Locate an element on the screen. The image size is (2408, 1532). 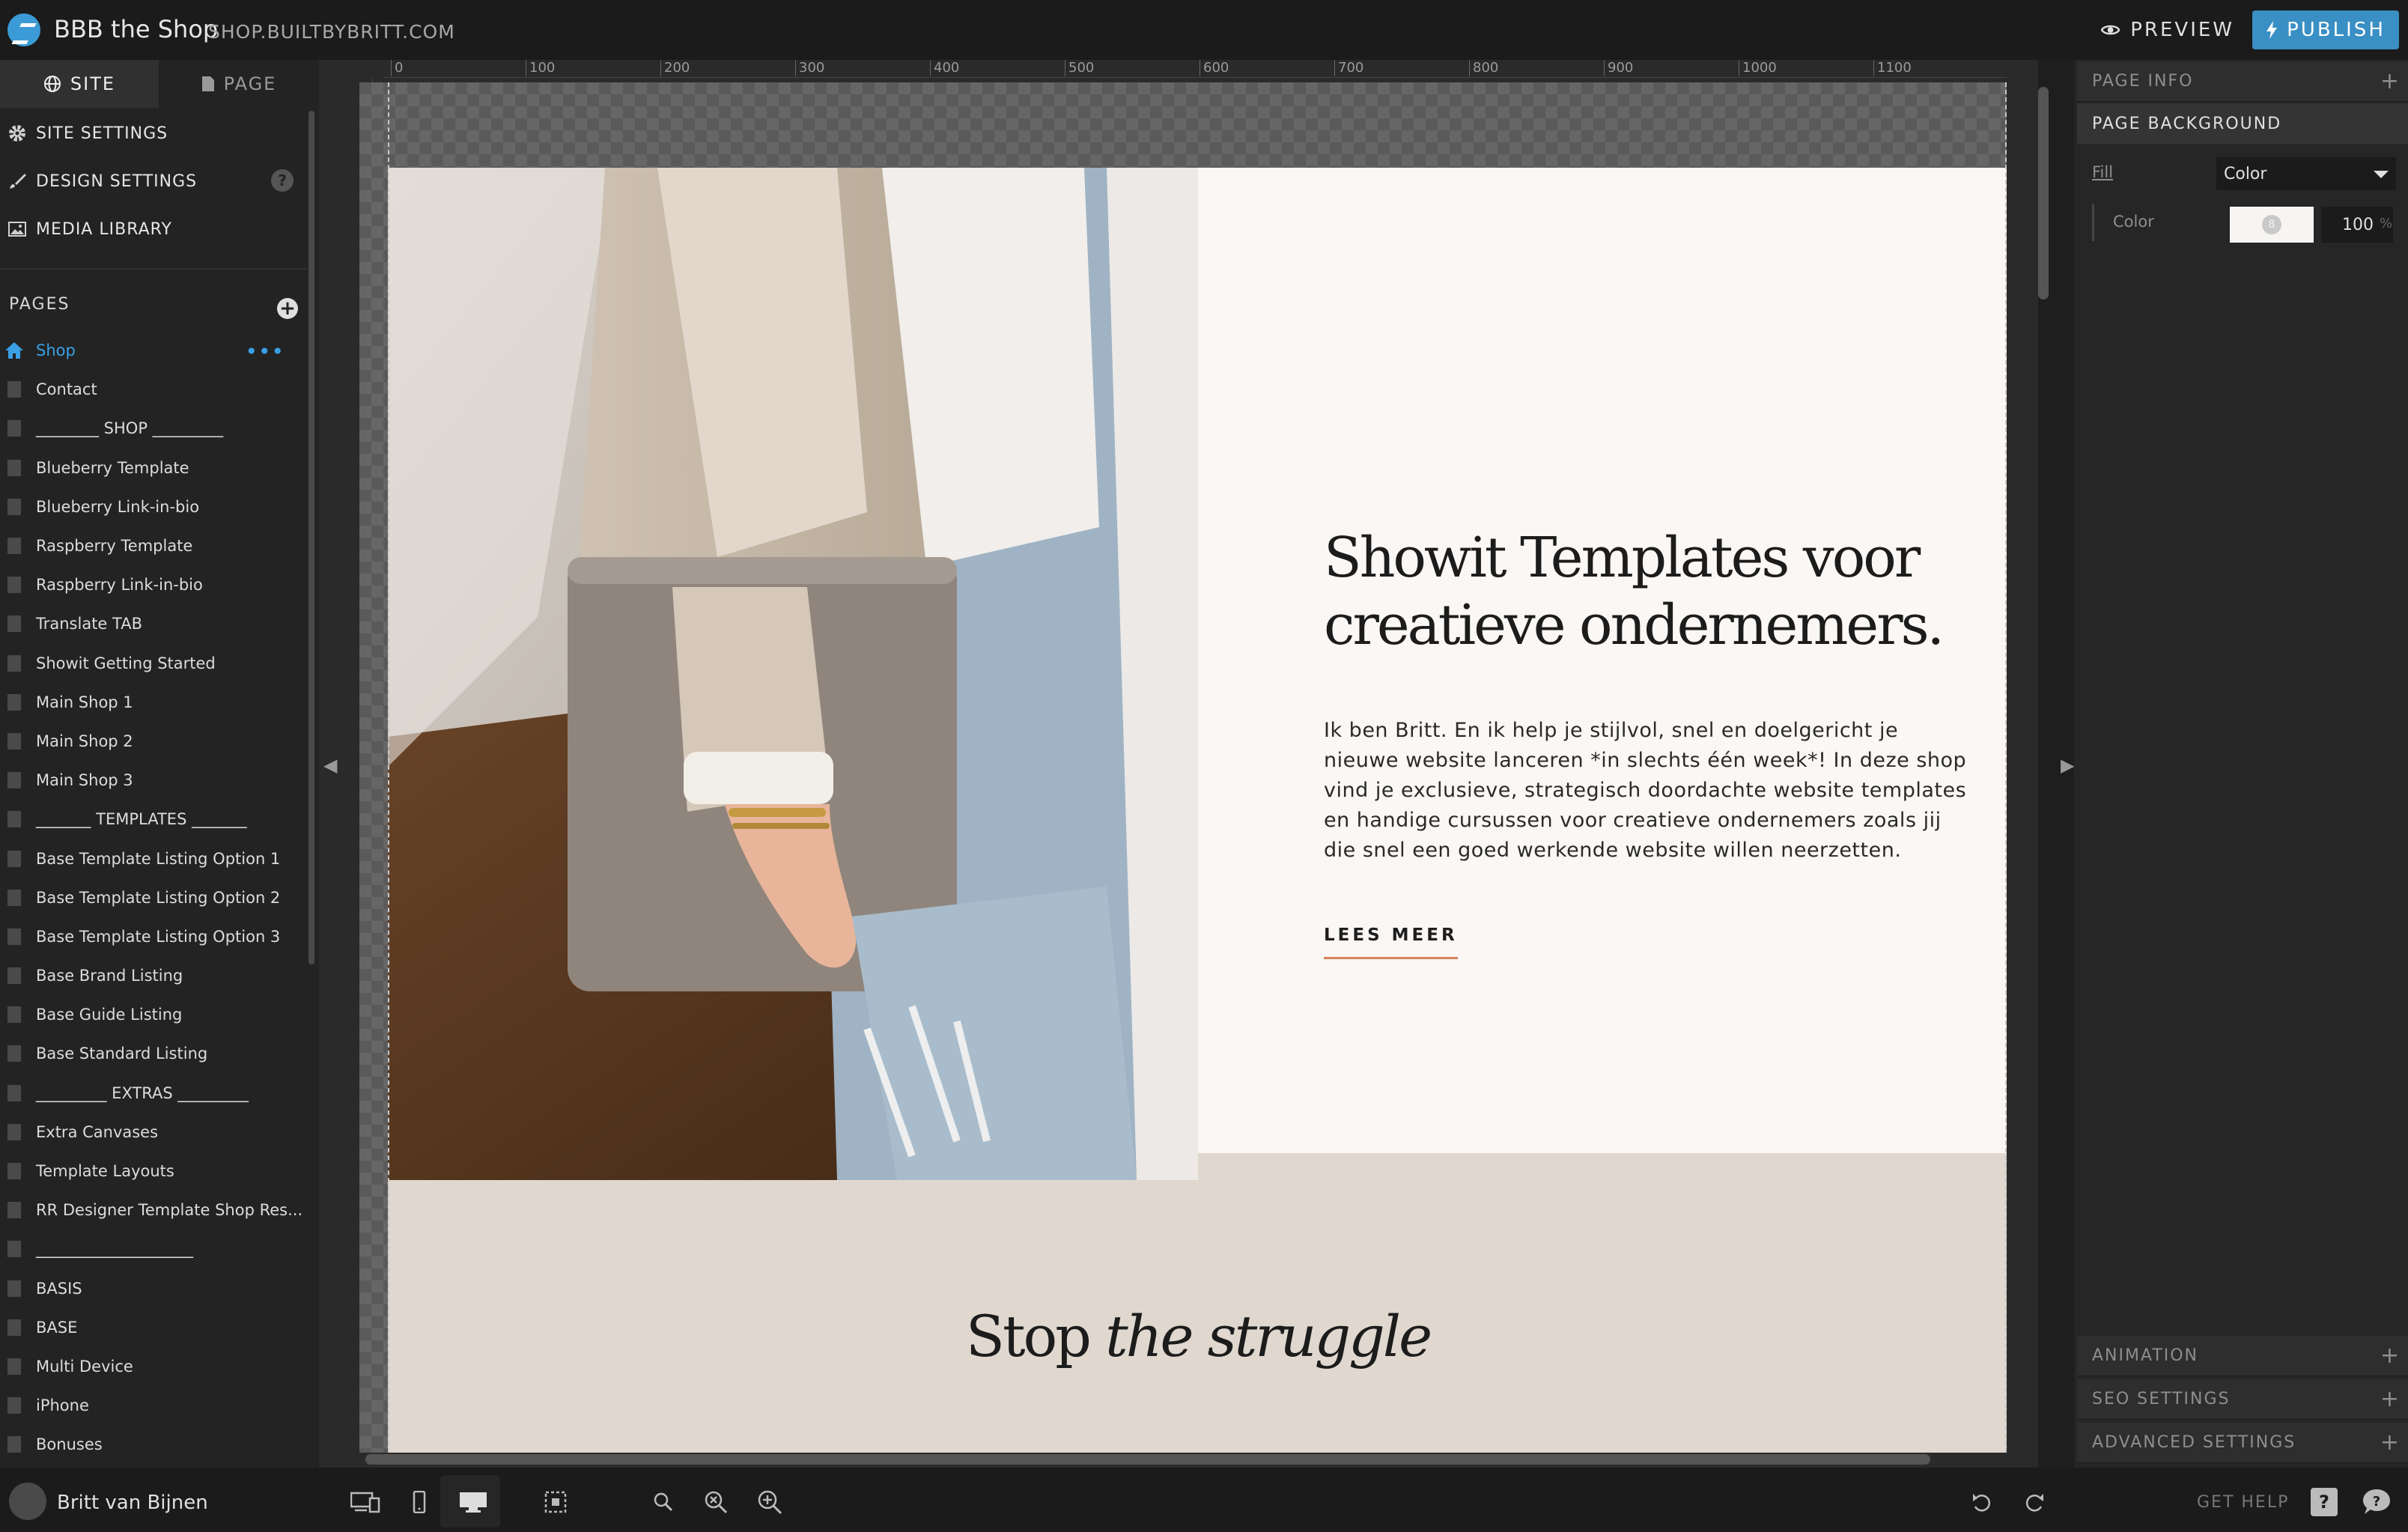
publish-button: PUBLISH is located at coordinates (2325, 29).